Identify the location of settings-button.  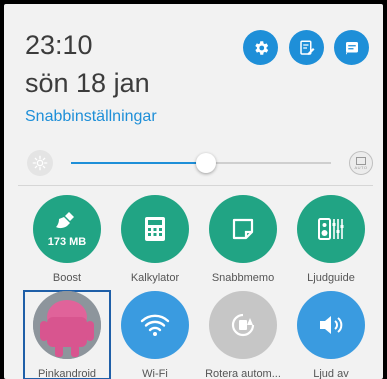
(260, 47).